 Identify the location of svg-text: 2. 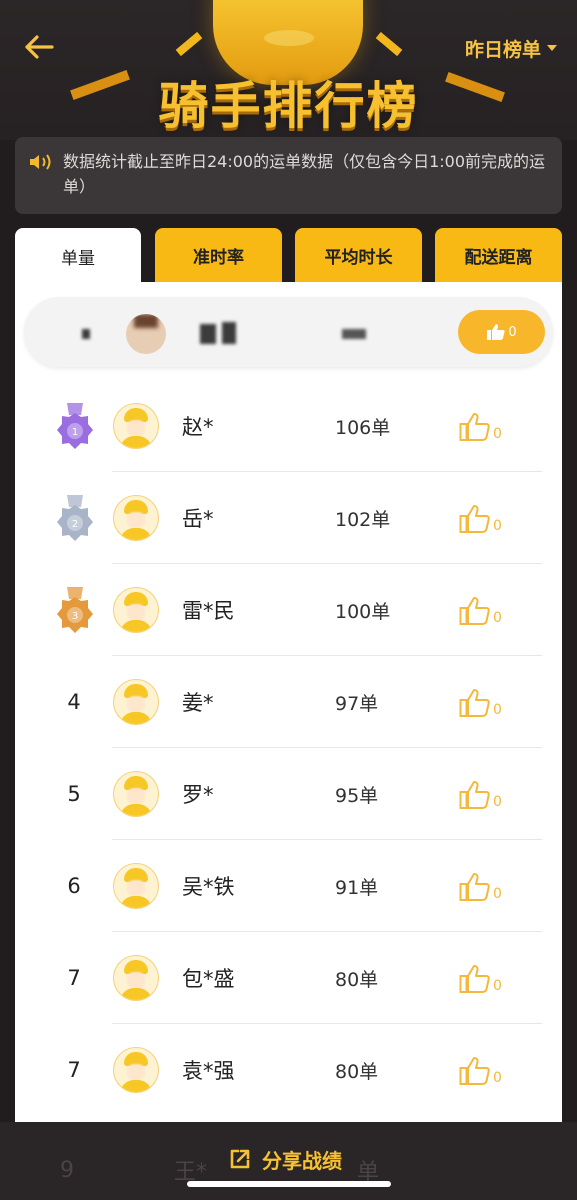
(75, 524).